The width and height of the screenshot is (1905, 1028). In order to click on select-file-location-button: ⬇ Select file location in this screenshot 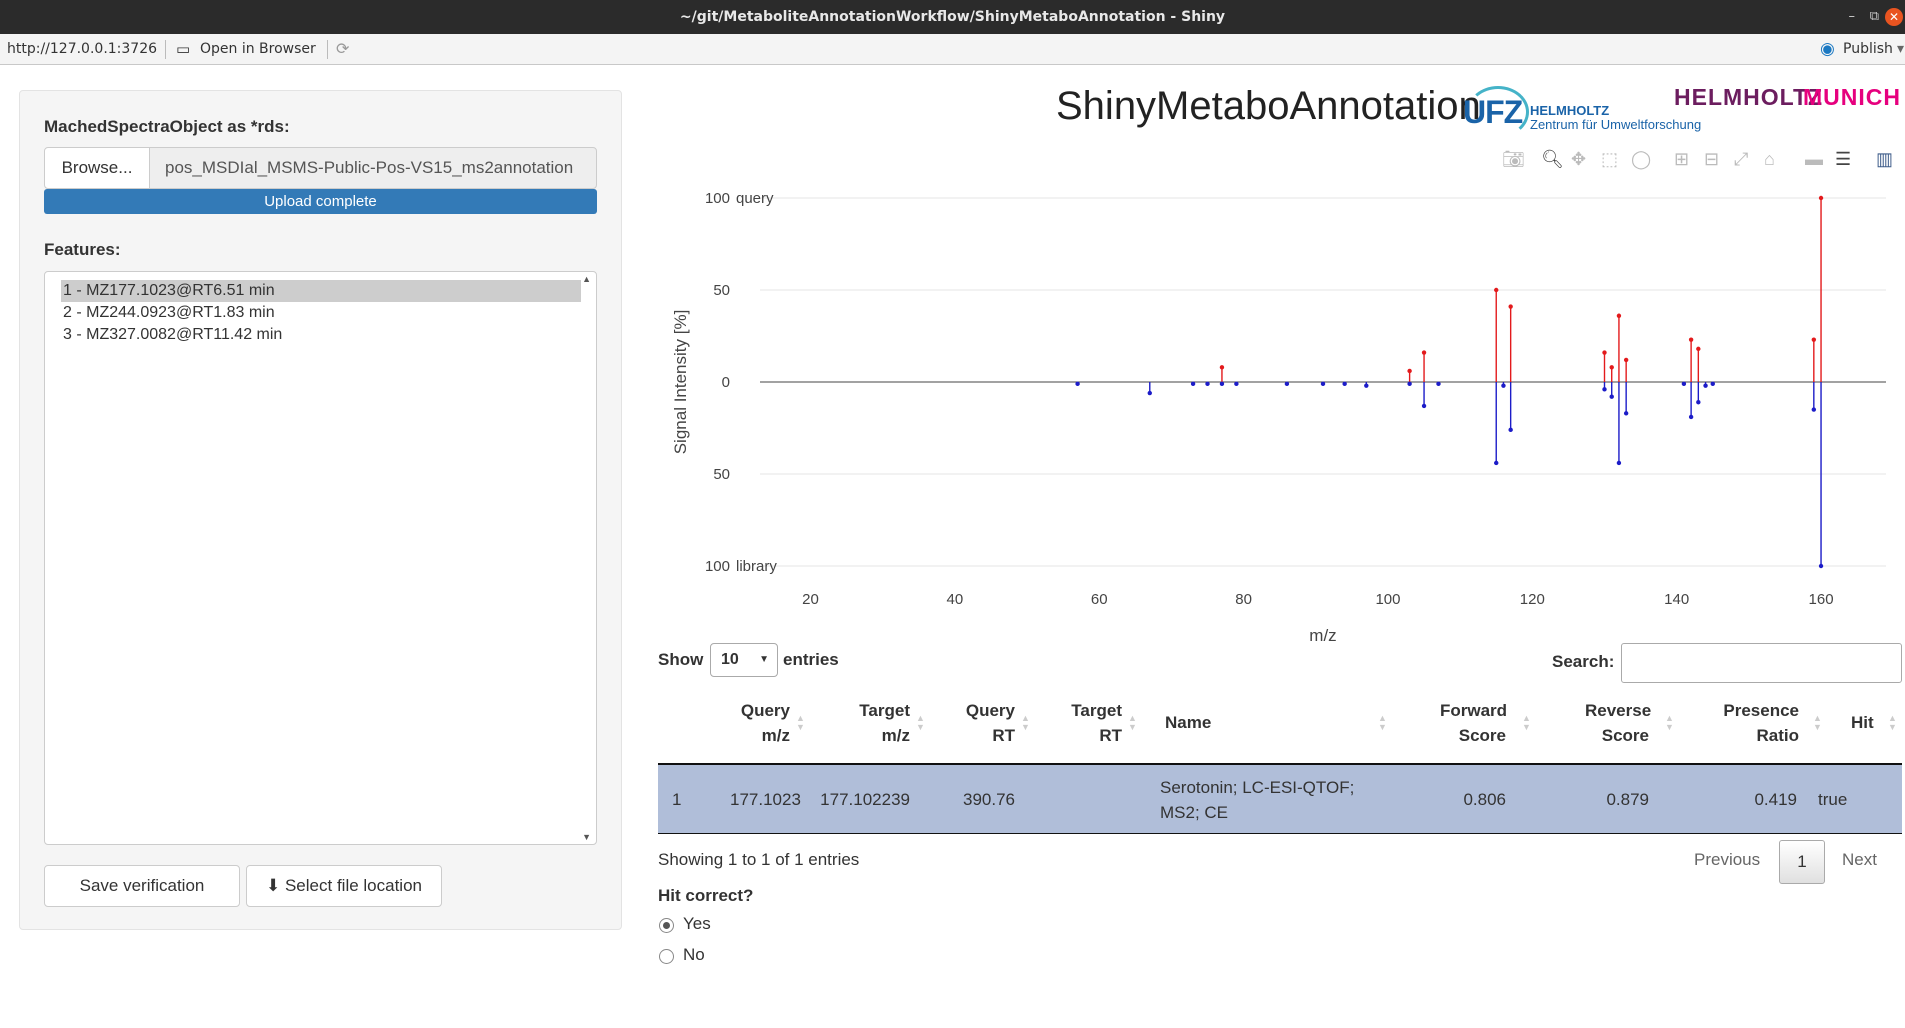, I will do `click(344, 886)`.